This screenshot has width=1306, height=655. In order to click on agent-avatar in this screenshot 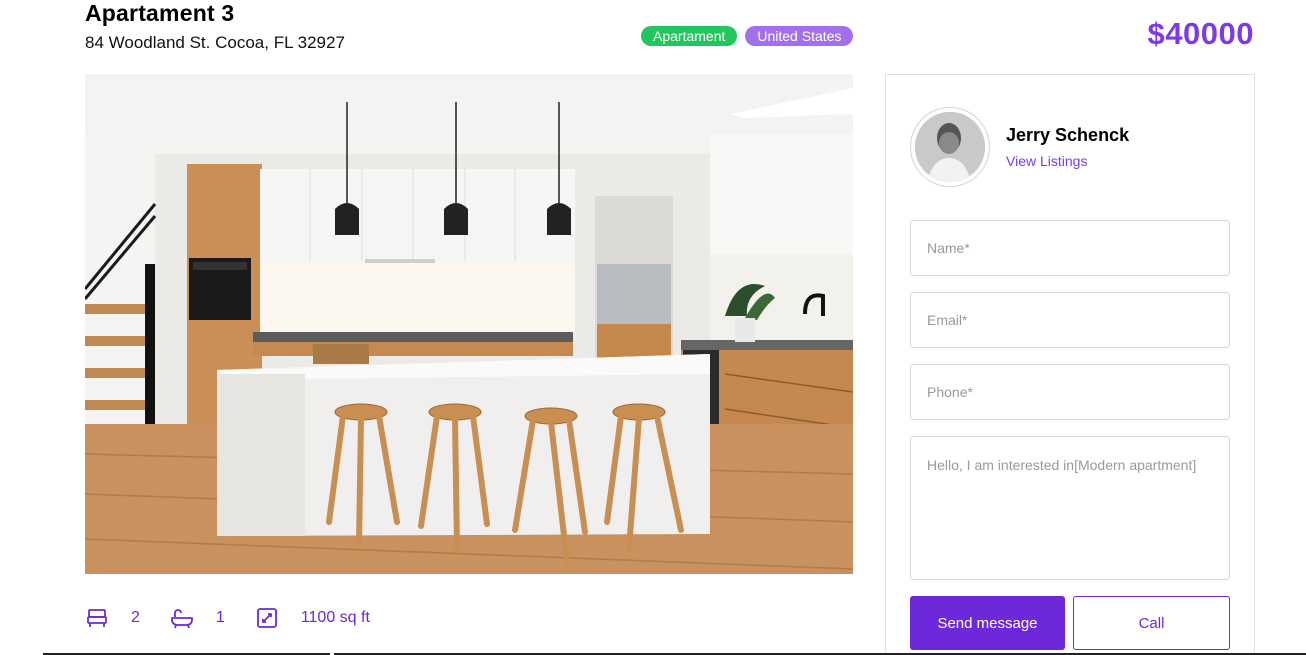, I will do `click(950, 147)`.